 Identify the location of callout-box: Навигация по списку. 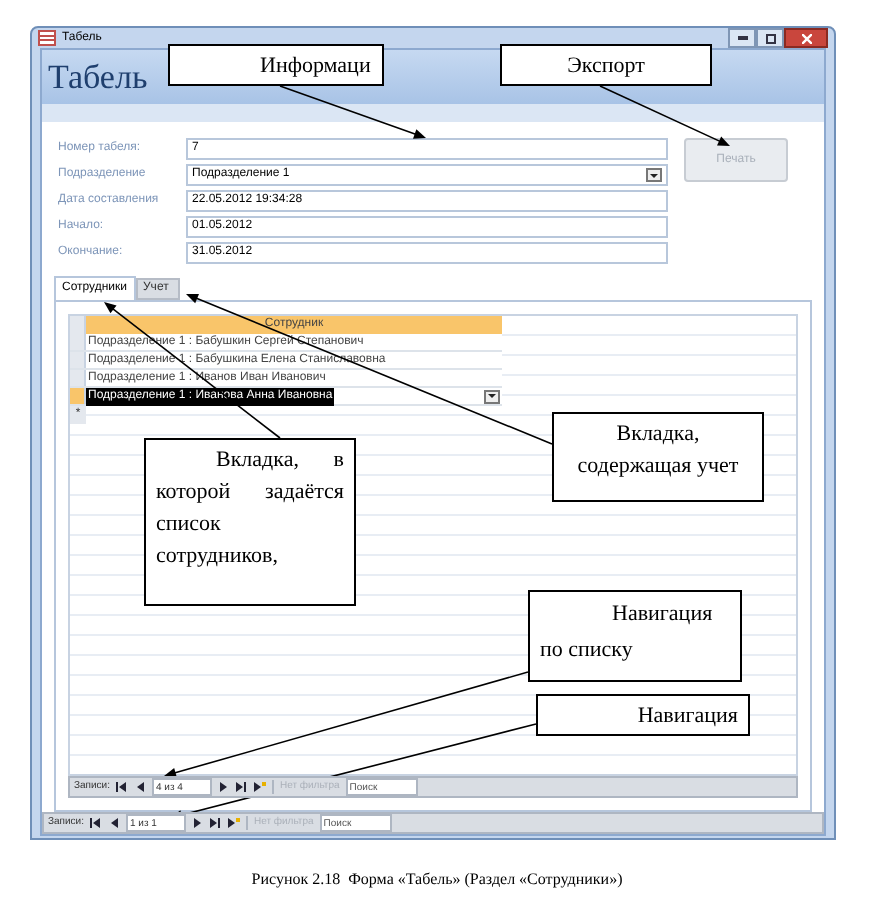
(635, 636).